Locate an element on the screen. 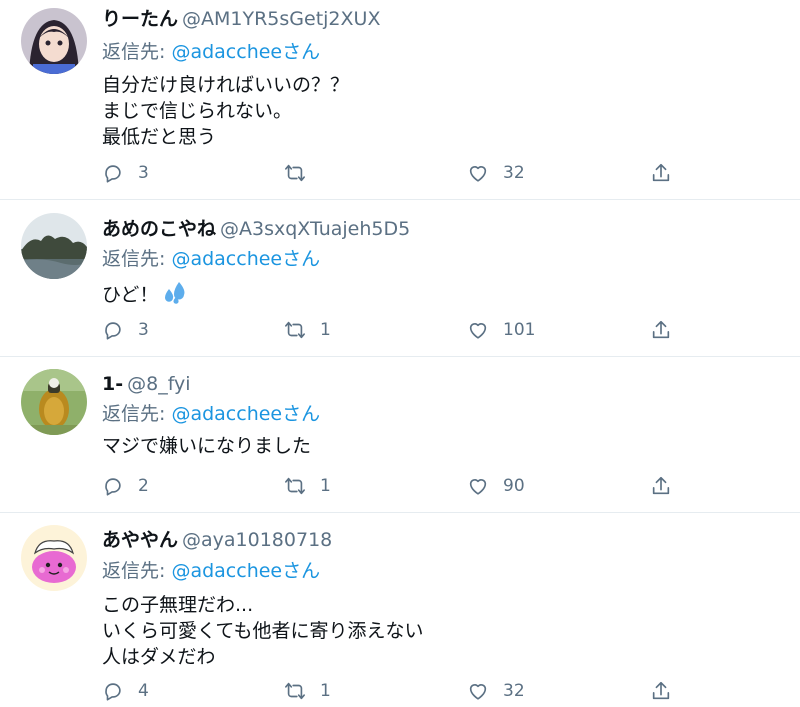  tweet-header: あめのこやね @A3sxqXTuajeh5D5 is located at coordinates (256, 229).